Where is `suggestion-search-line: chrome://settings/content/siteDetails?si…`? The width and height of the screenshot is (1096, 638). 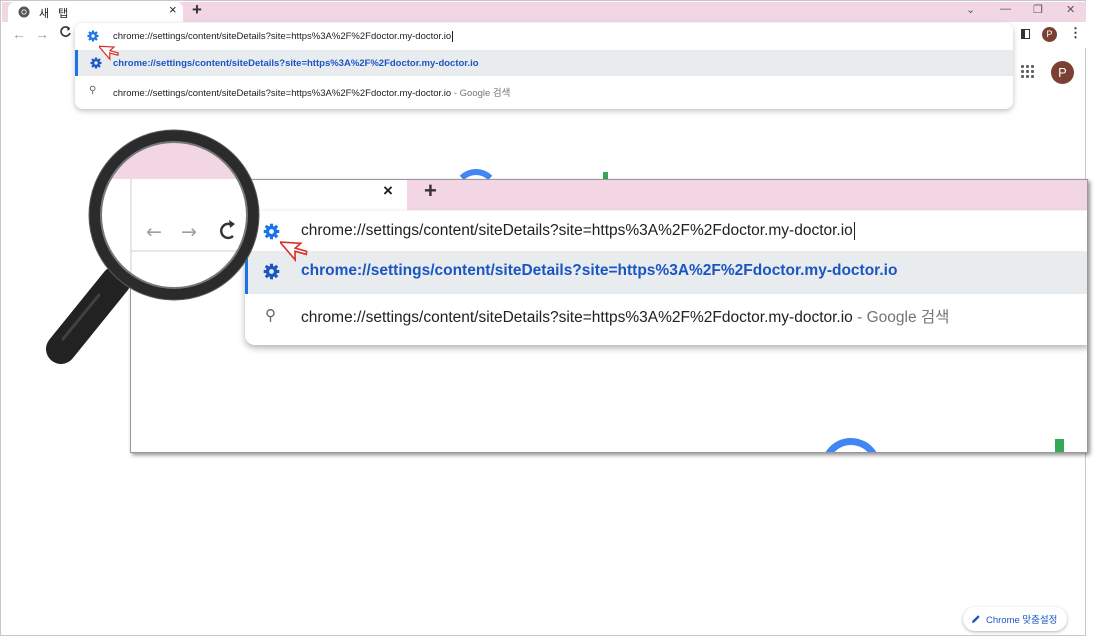 suggestion-search-line: chrome://settings/content/siteDetails?si… is located at coordinates (311, 92).